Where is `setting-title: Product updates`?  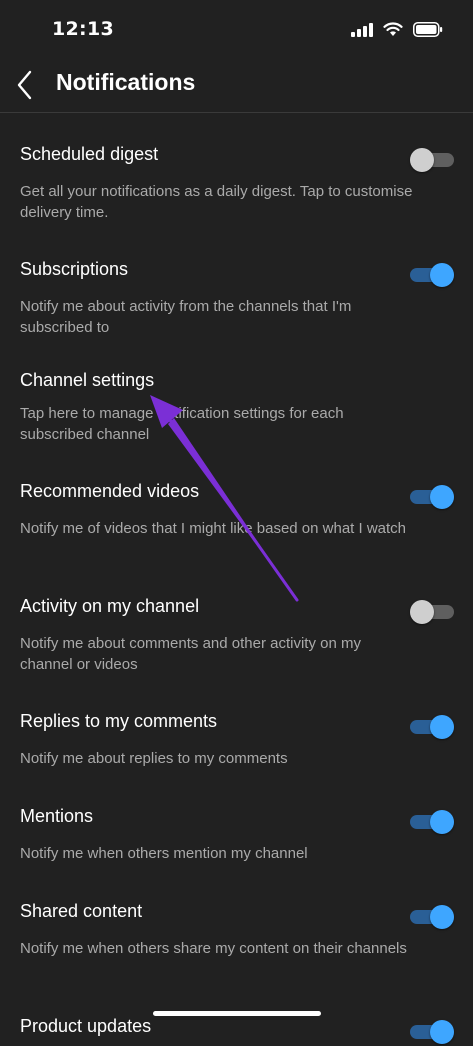
setting-title: Product updates is located at coordinates (86, 1026).